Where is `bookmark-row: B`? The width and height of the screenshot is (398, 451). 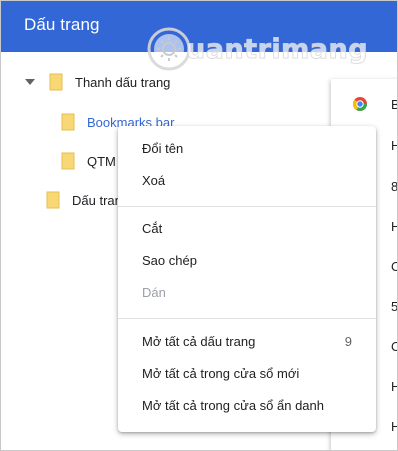
bookmark-row: B is located at coordinates (394, 104).